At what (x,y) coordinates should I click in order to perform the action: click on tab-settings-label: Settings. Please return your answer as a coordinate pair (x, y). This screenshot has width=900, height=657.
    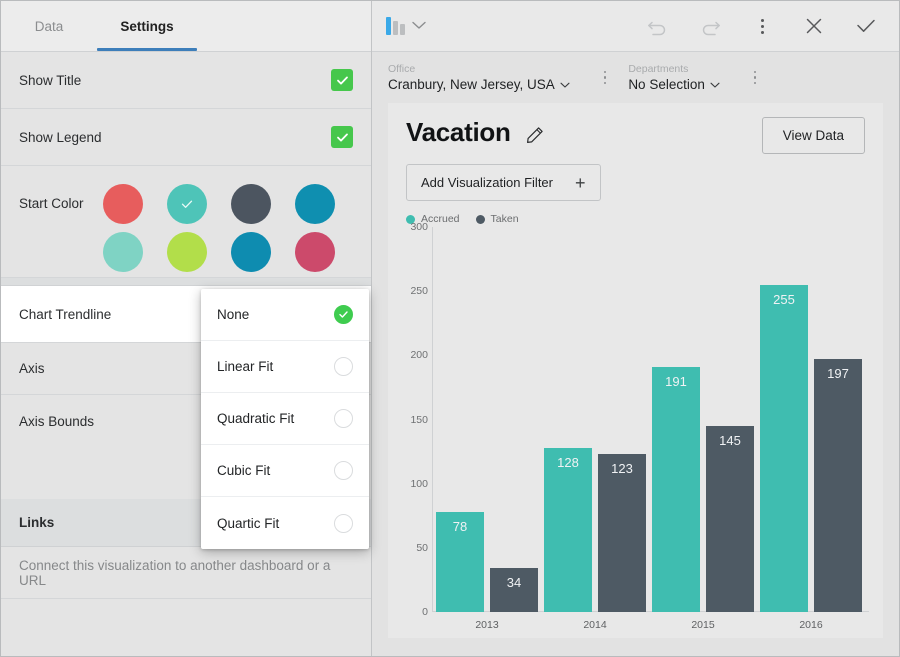
    Looking at the image, I should click on (147, 26).